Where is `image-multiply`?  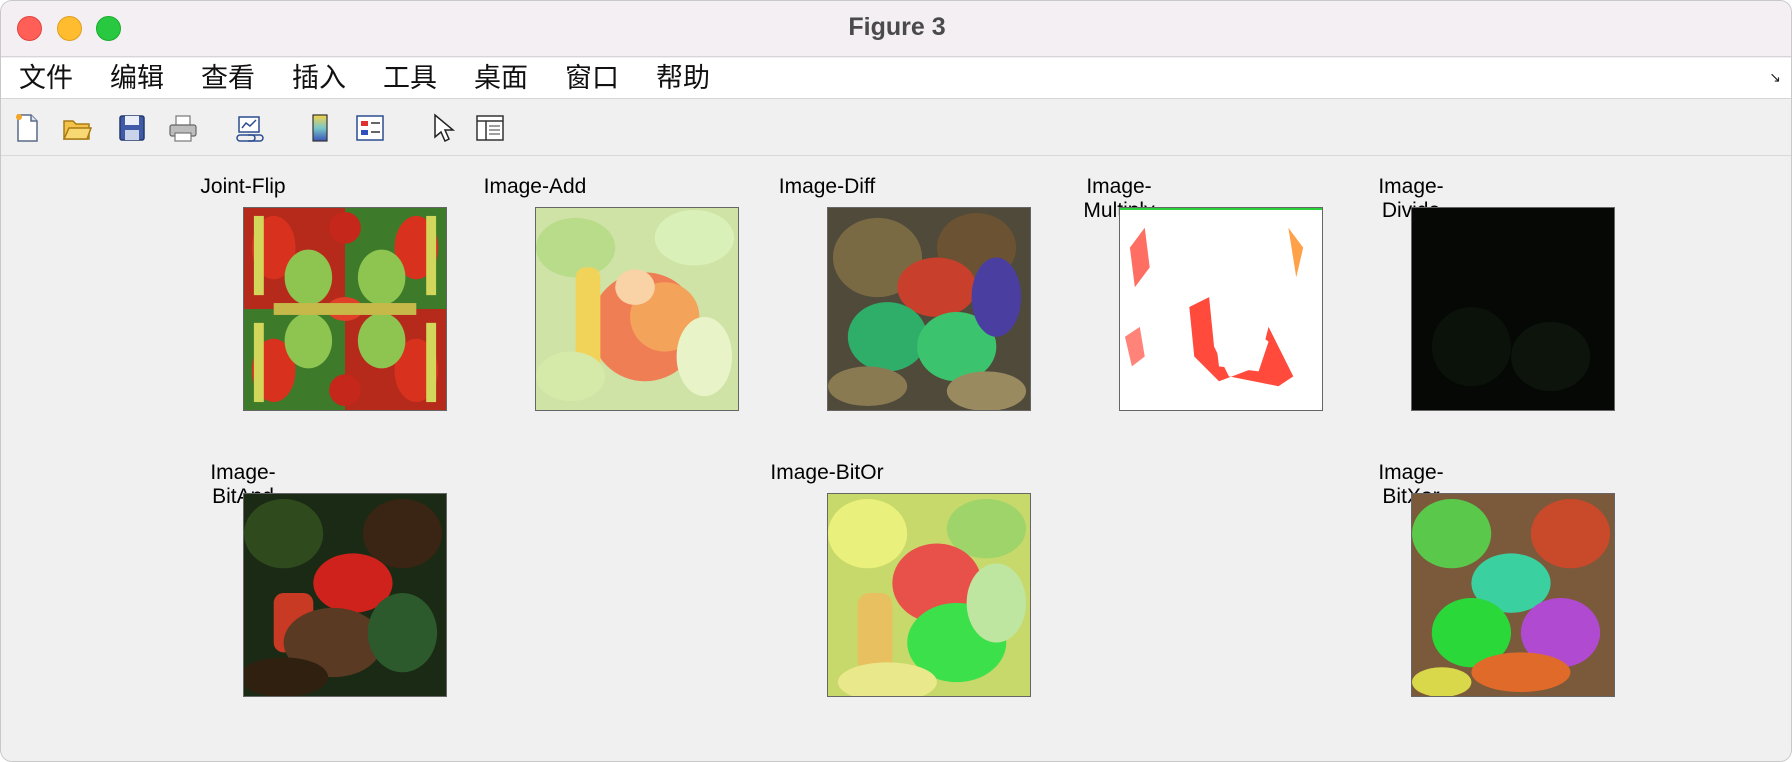 image-multiply is located at coordinates (1221, 309).